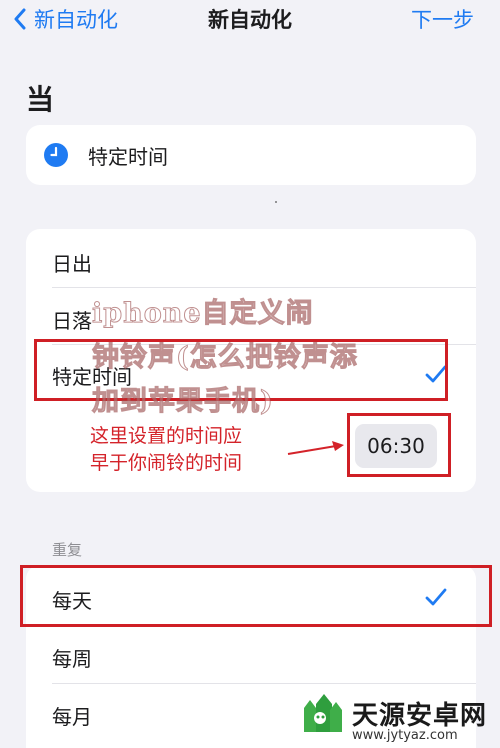 Image resolution: width=500 pixels, height=748 pixels. Describe the element at coordinates (250, 22) in the screenshot. I see `navigation-bar: 新自动化 新自动化 下一步` at that location.